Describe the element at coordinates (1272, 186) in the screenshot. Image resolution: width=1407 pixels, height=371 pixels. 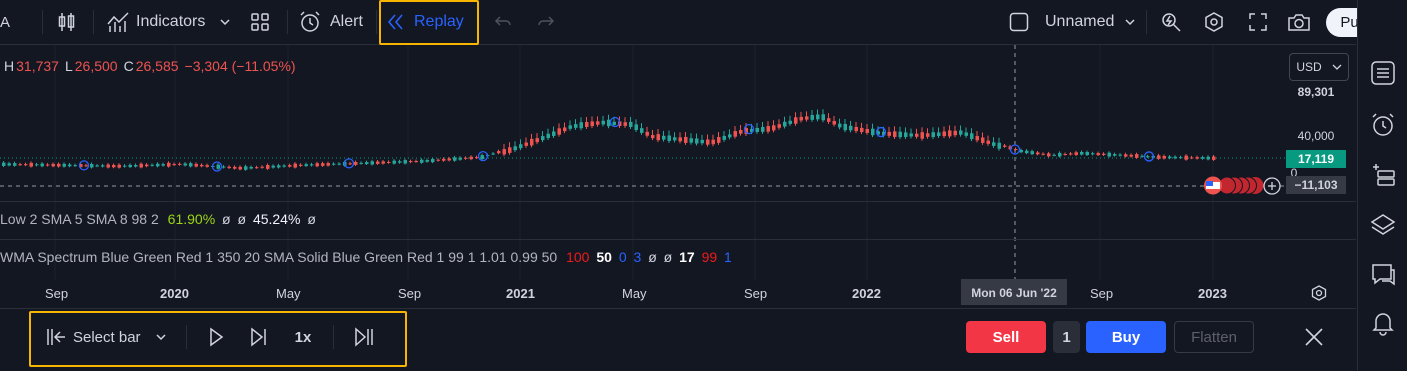
I see `add-button` at that location.